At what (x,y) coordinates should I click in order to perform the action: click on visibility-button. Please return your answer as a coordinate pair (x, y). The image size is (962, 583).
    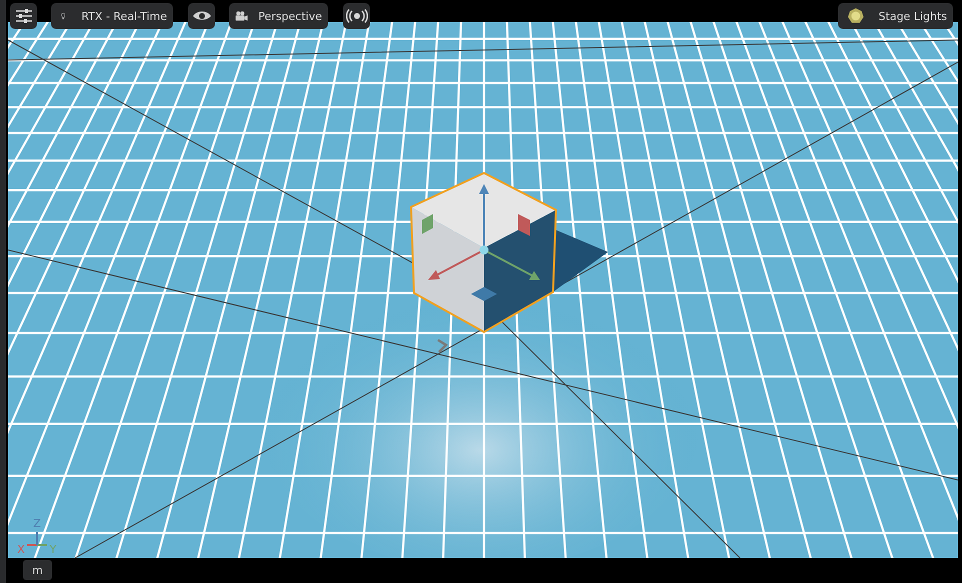
    Looking at the image, I should click on (201, 16).